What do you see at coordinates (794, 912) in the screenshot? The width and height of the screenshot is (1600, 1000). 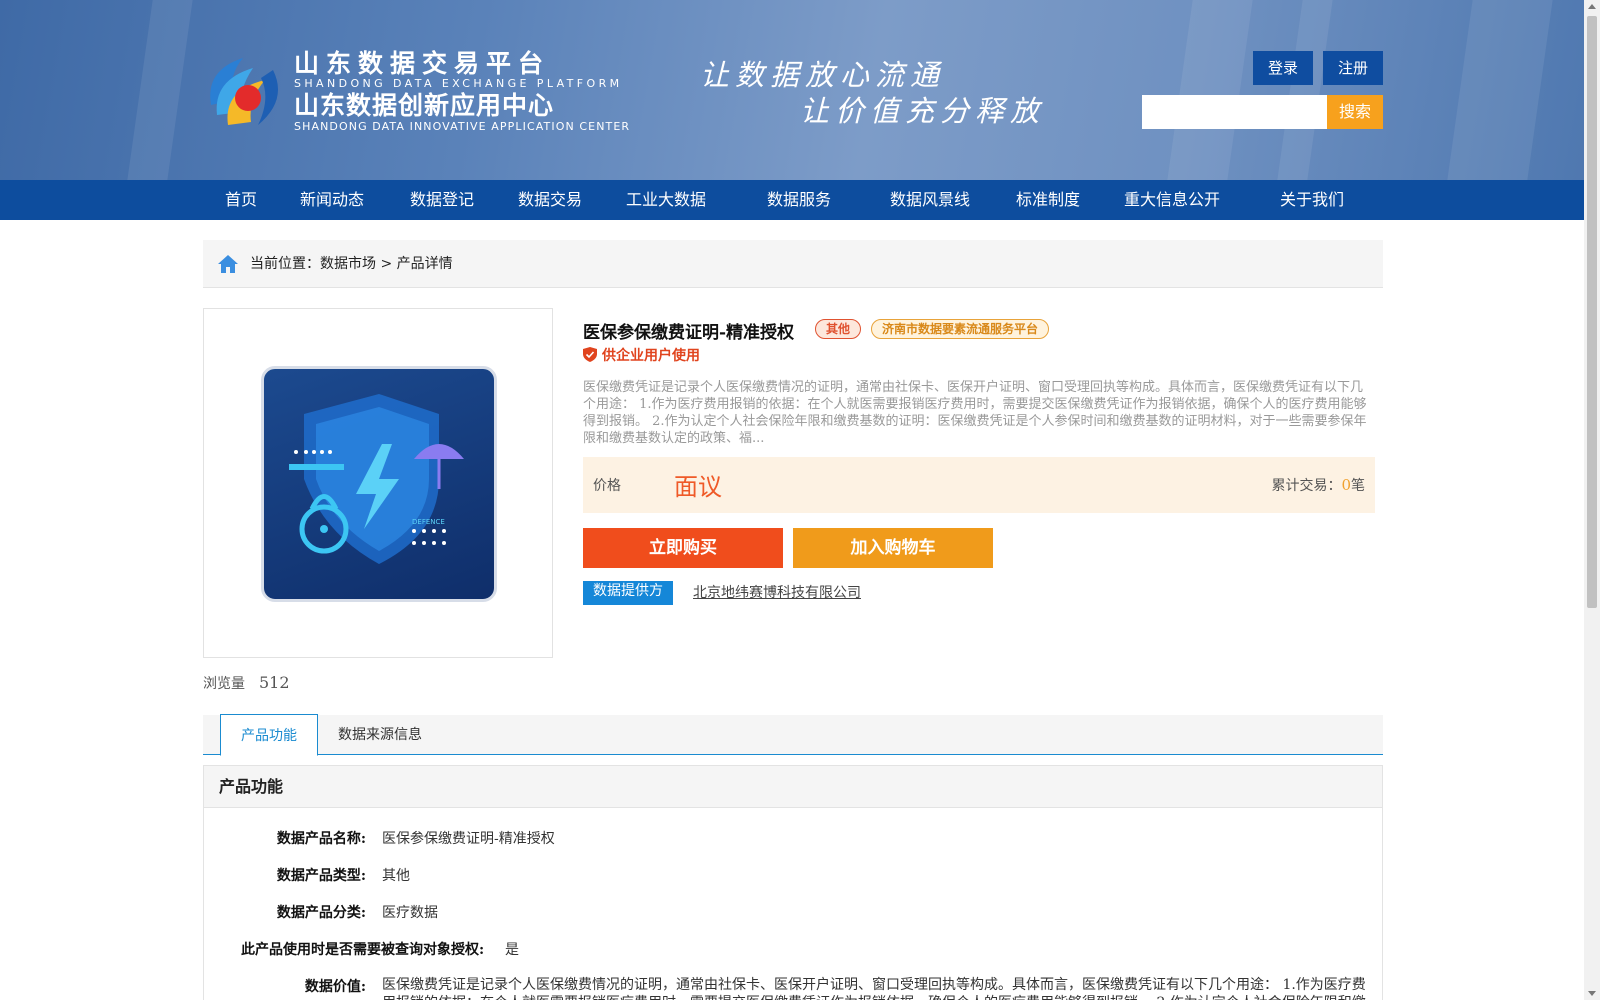 I see `detail-row-category: 数据产品分类: 医疗数据` at bounding box center [794, 912].